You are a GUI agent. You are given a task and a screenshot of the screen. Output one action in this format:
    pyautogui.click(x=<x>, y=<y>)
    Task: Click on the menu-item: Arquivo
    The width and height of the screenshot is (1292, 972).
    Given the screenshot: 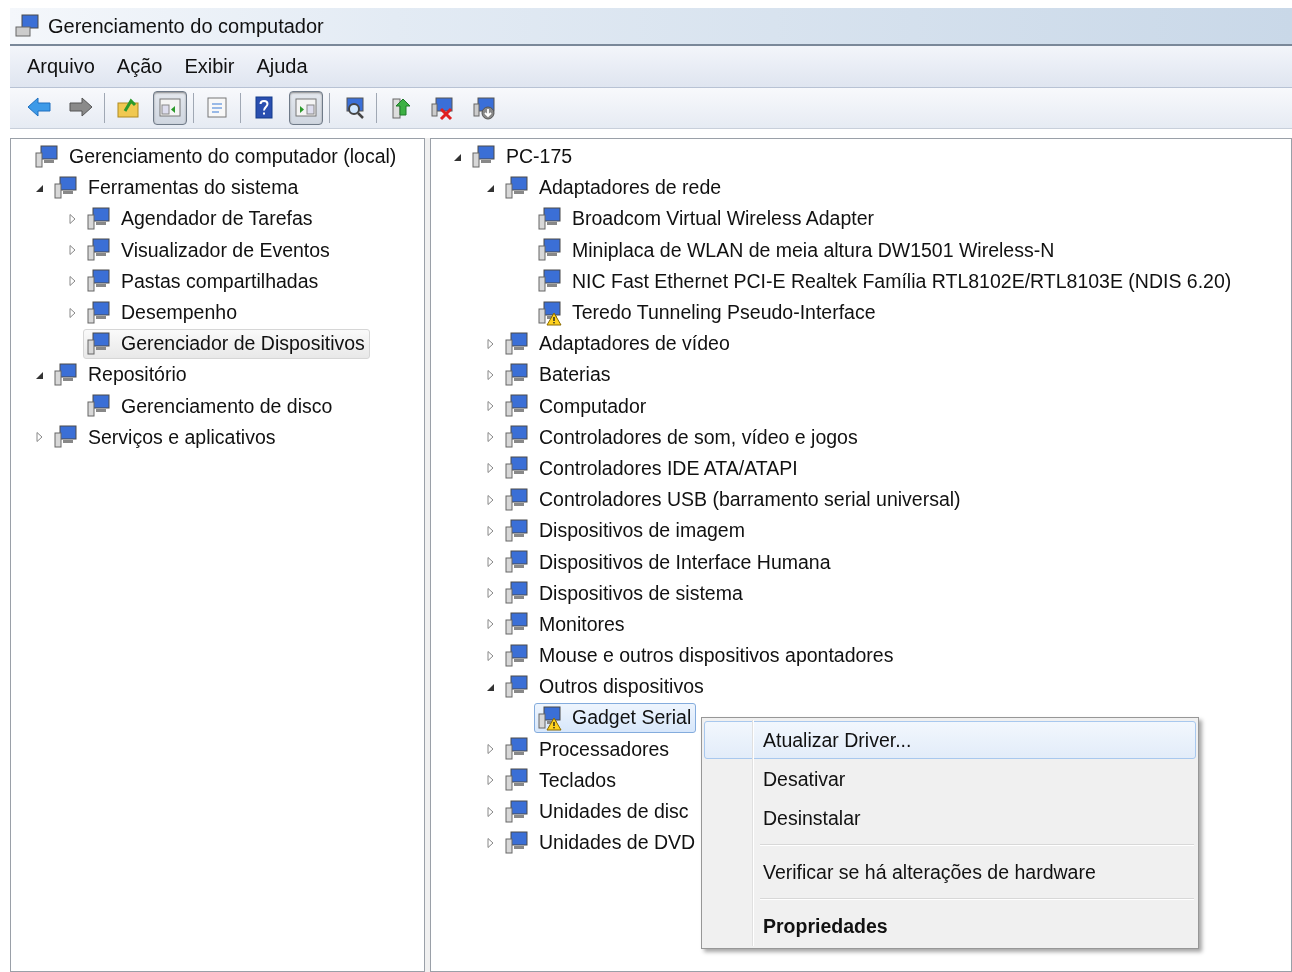 What is the action you would take?
    pyautogui.click(x=61, y=66)
    